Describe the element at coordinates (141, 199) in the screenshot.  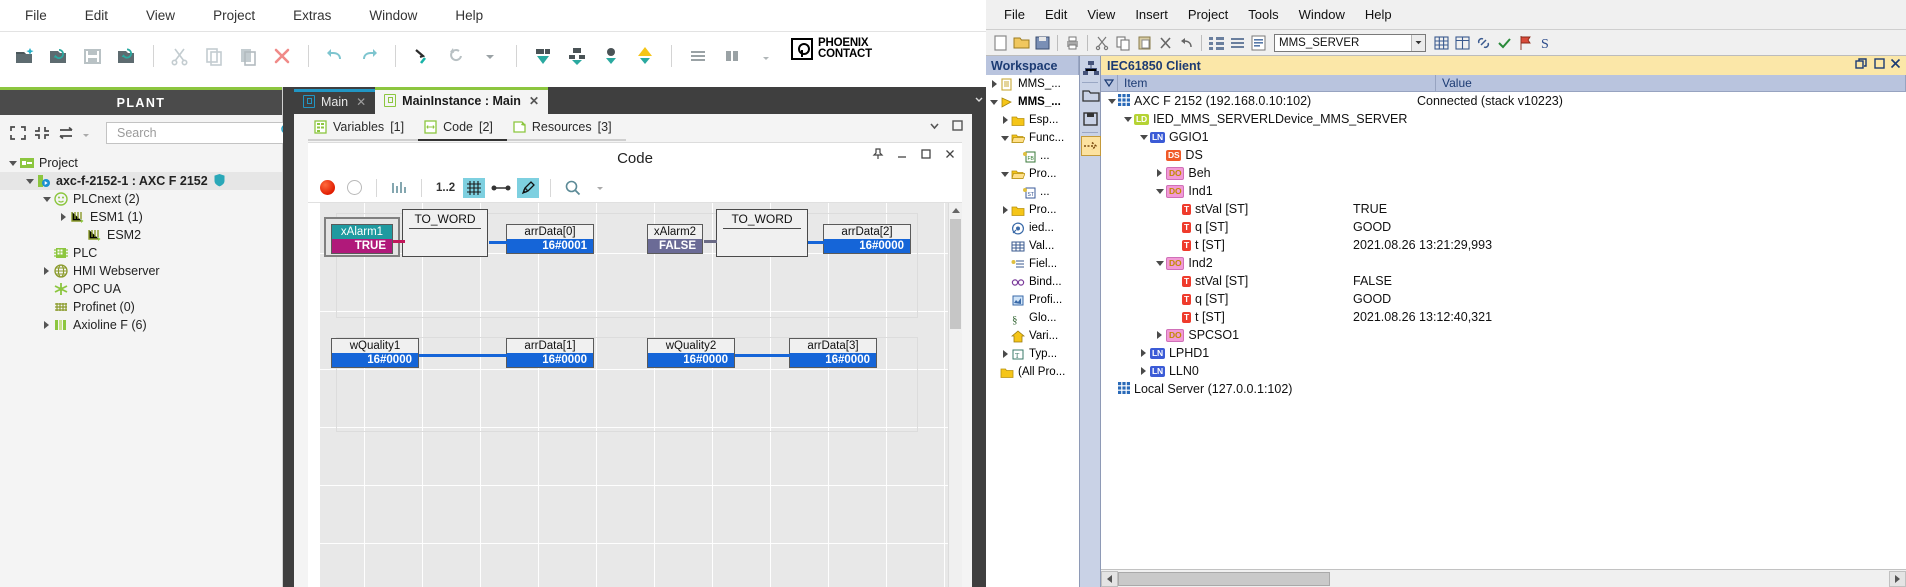
I see `plant-tree-item: PLCnext (2)` at that location.